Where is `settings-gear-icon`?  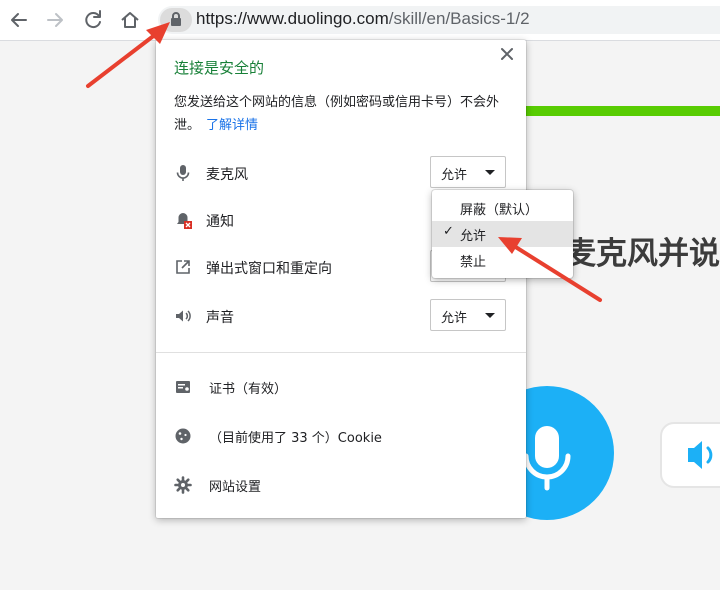 settings-gear-icon is located at coordinates (183, 485).